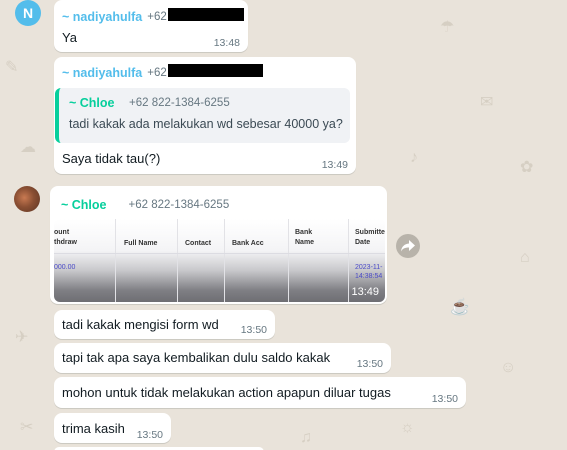 This screenshot has height=450, width=567. Describe the element at coordinates (257, 260) in the screenshot. I see `table-column: Bank Acc` at that location.